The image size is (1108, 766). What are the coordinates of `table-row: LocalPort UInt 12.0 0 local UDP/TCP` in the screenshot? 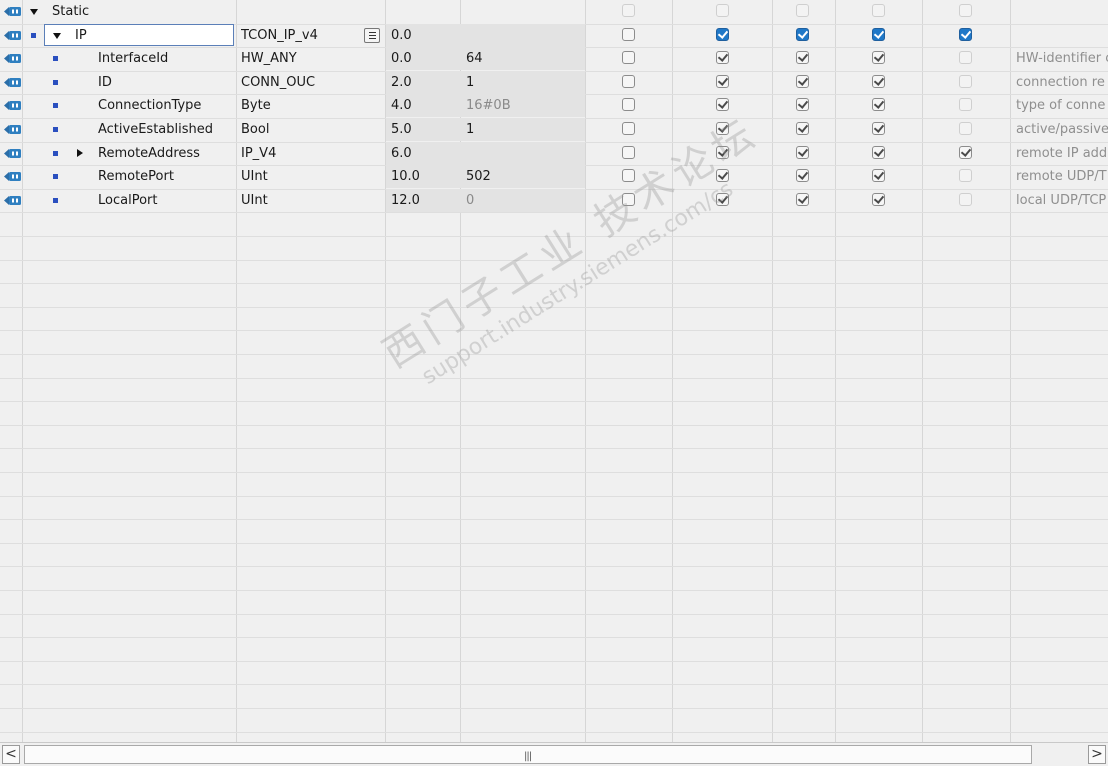 It's located at (554, 200).